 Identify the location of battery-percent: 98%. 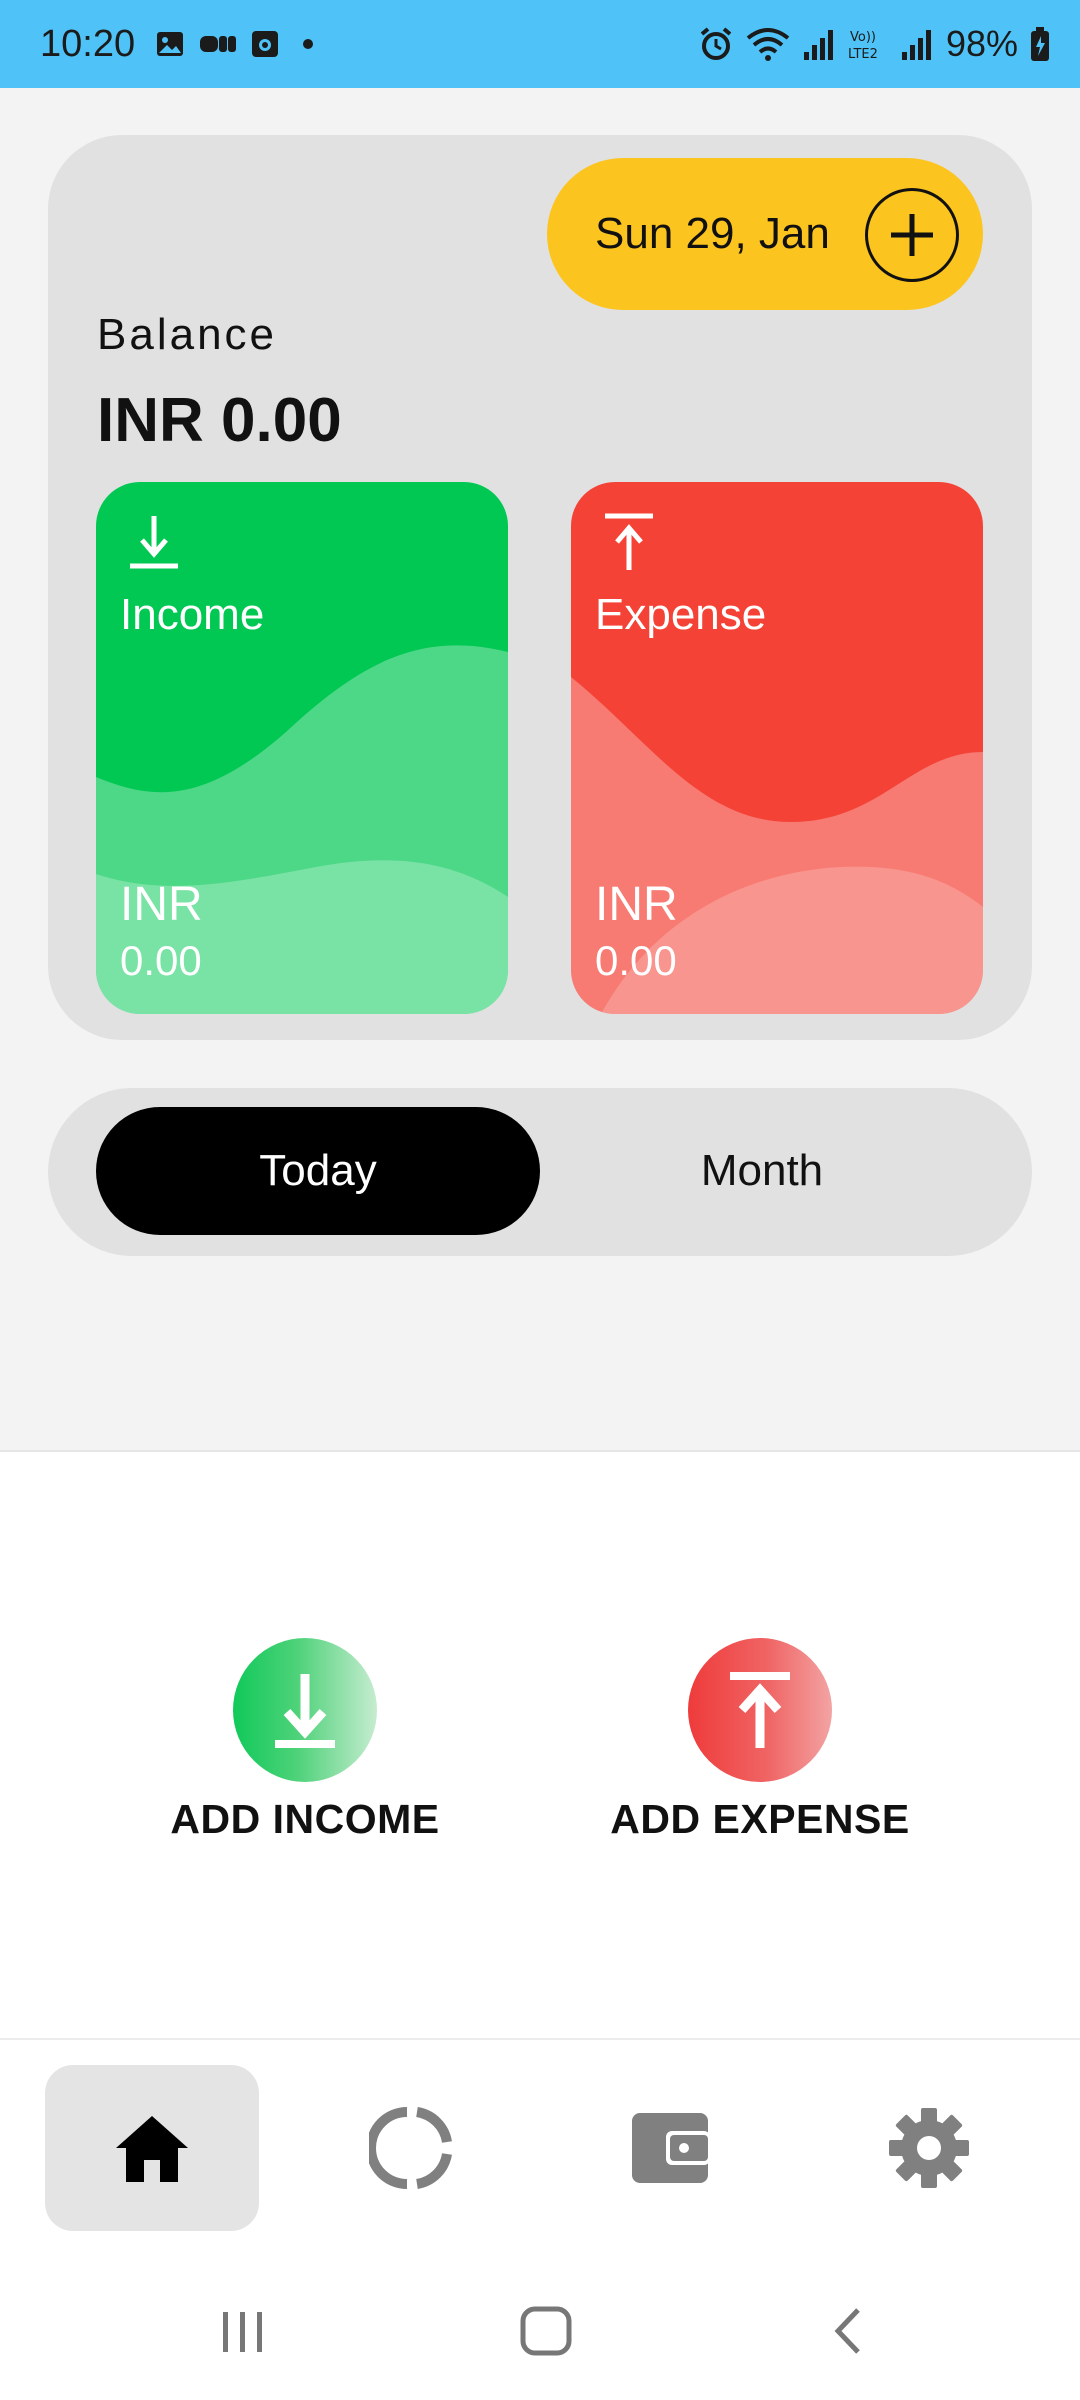
(981, 43).